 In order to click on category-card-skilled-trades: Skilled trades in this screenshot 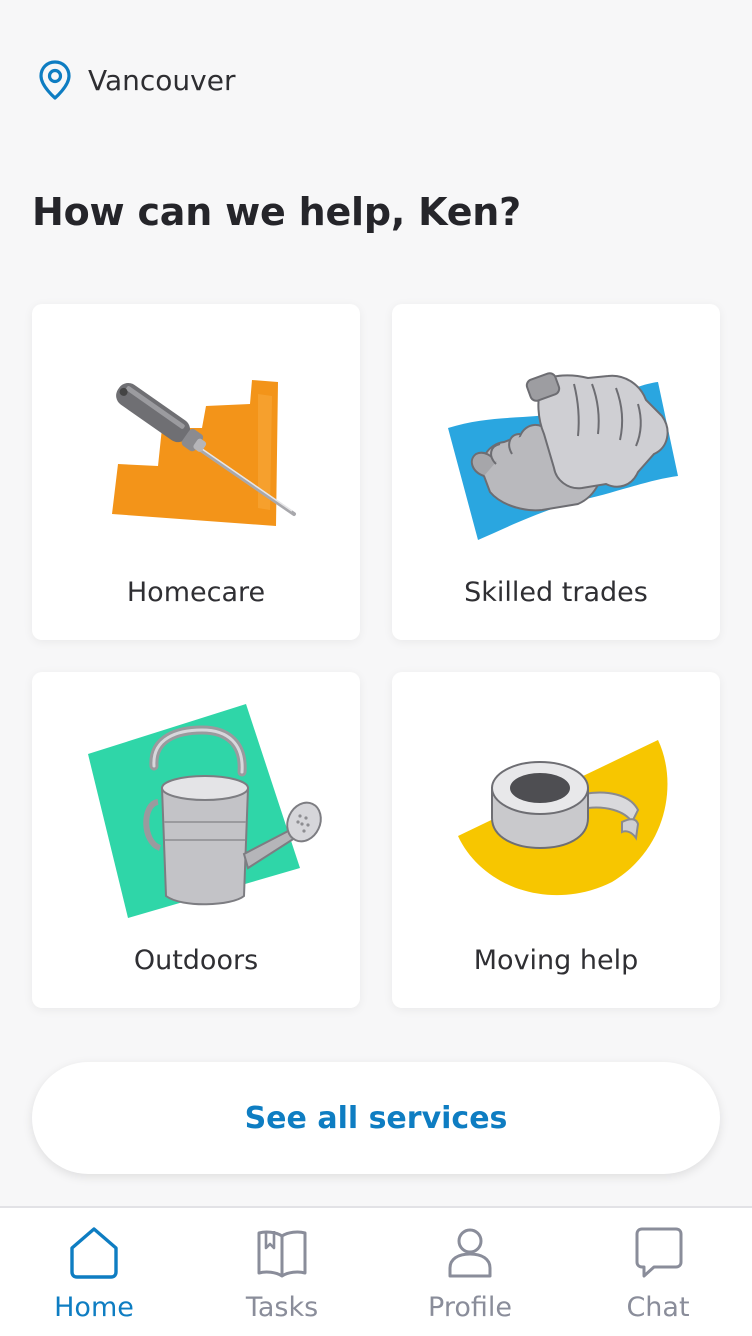, I will do `click(556, 472)`.